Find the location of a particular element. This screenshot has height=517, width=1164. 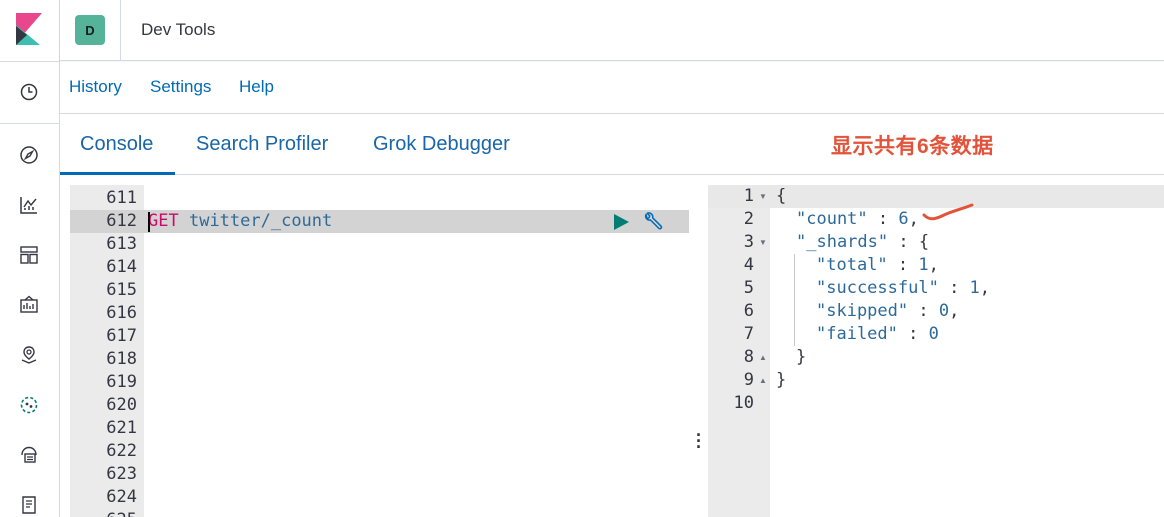

line-number: 3 is located at coordinates (748, 242).